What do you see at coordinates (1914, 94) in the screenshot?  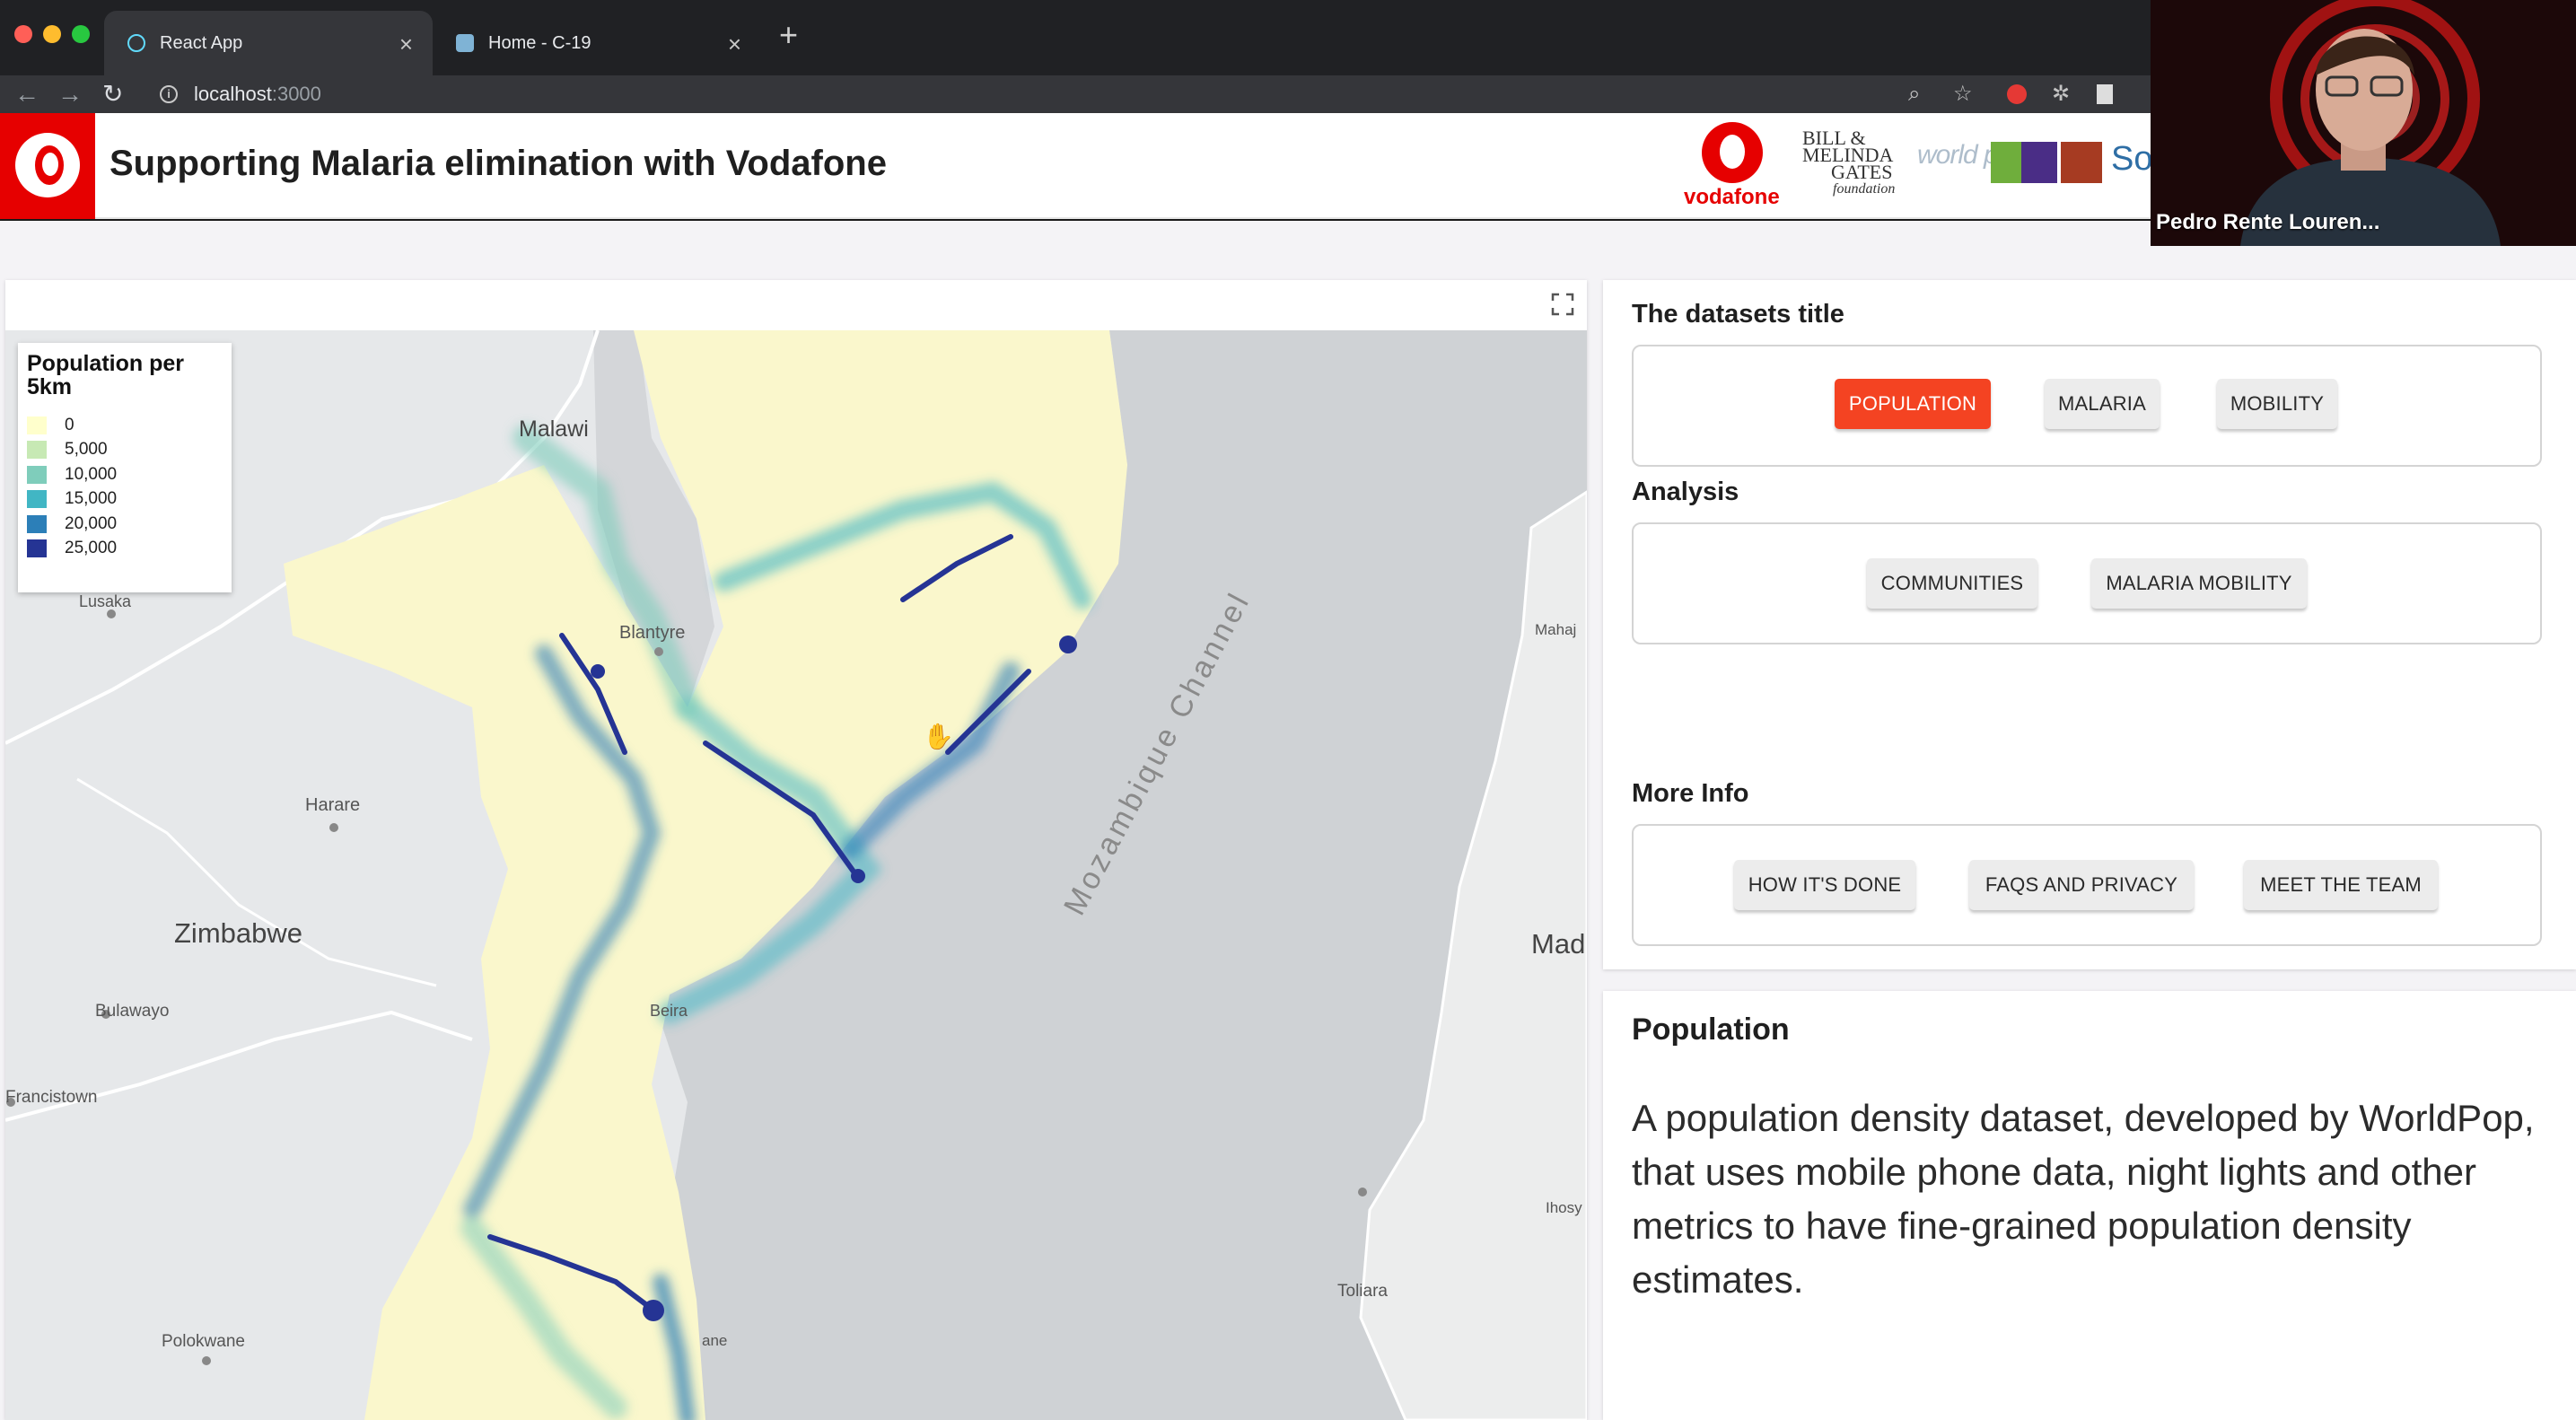 I see `zoom-icon: ⌕` at bounding box center [1914, 94].